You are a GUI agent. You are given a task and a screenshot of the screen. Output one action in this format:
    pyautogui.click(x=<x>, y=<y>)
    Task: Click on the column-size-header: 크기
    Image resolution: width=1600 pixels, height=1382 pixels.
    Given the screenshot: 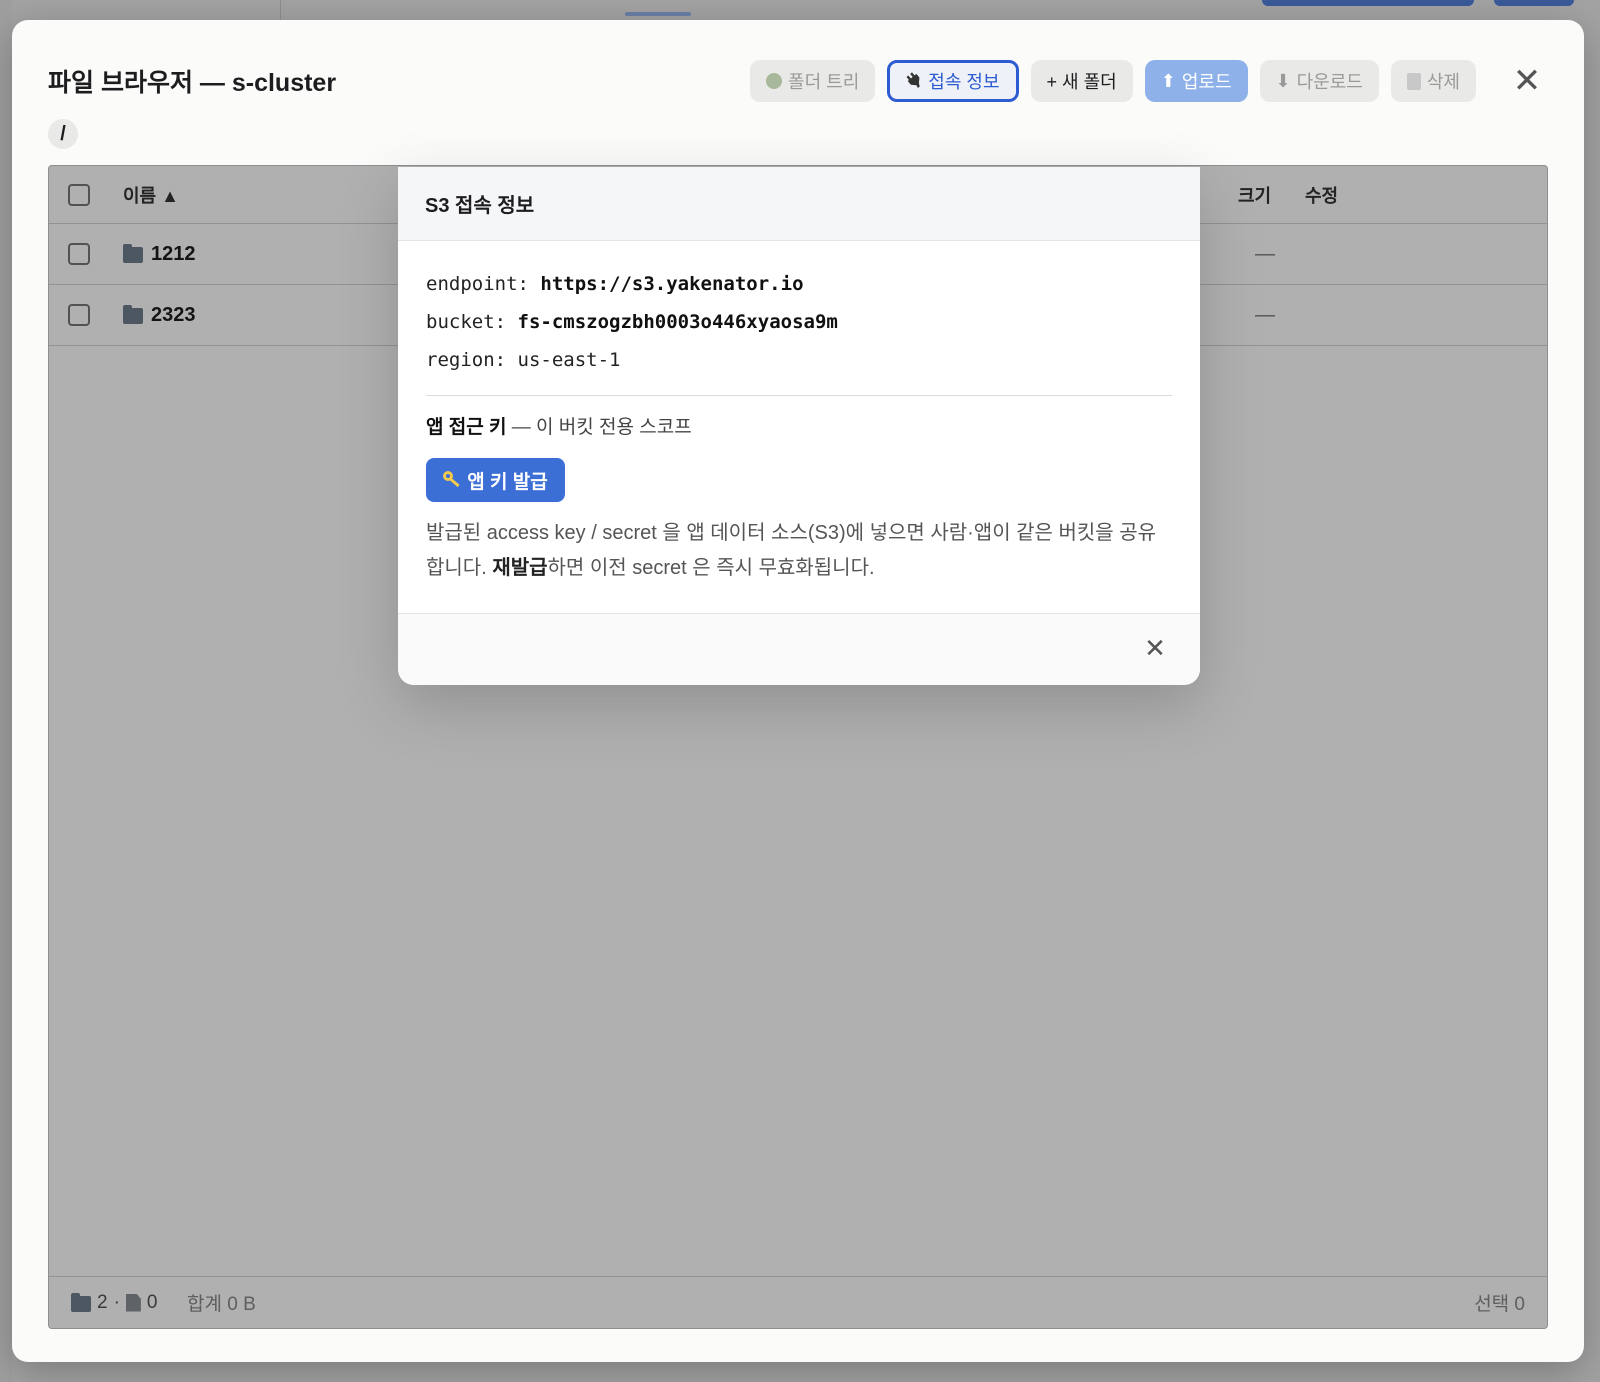 What is the action you would take?
    pyautogui.click(x=1254, y=195)
    